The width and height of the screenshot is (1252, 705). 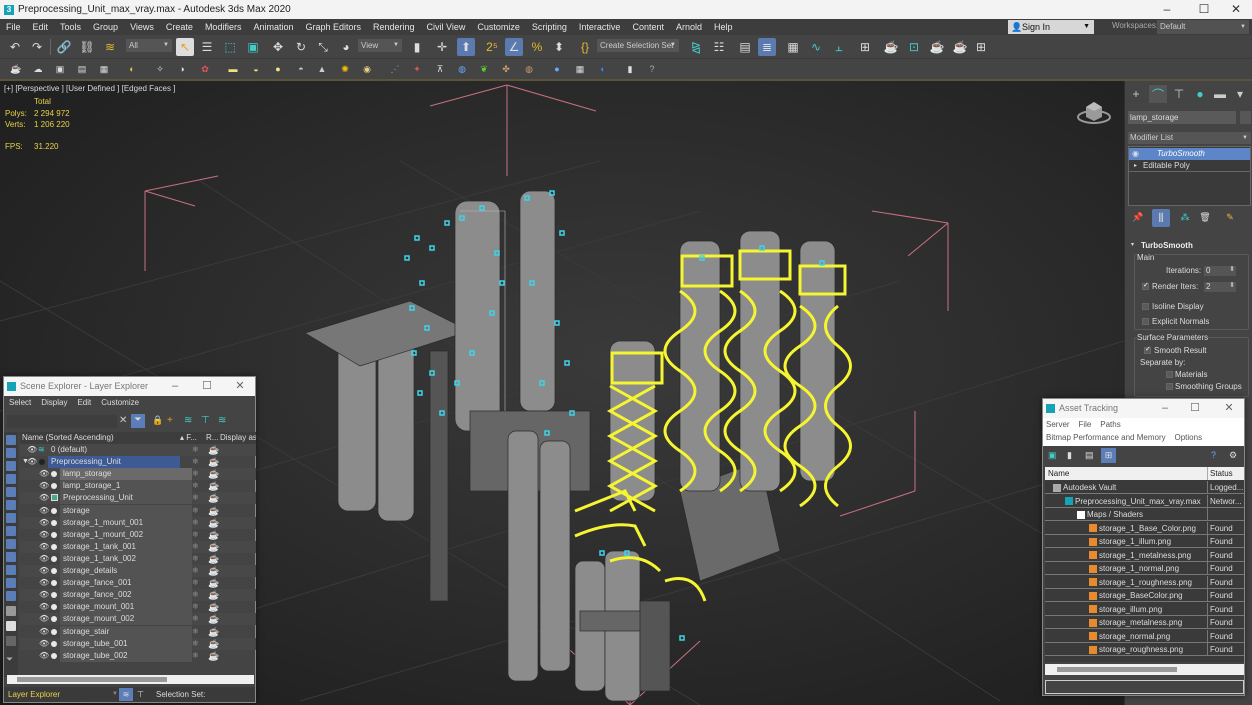 What do you see at coordinates (175, 386) in the screenshot?
I see `minimize-button: –` at bounding box center [175, 386].